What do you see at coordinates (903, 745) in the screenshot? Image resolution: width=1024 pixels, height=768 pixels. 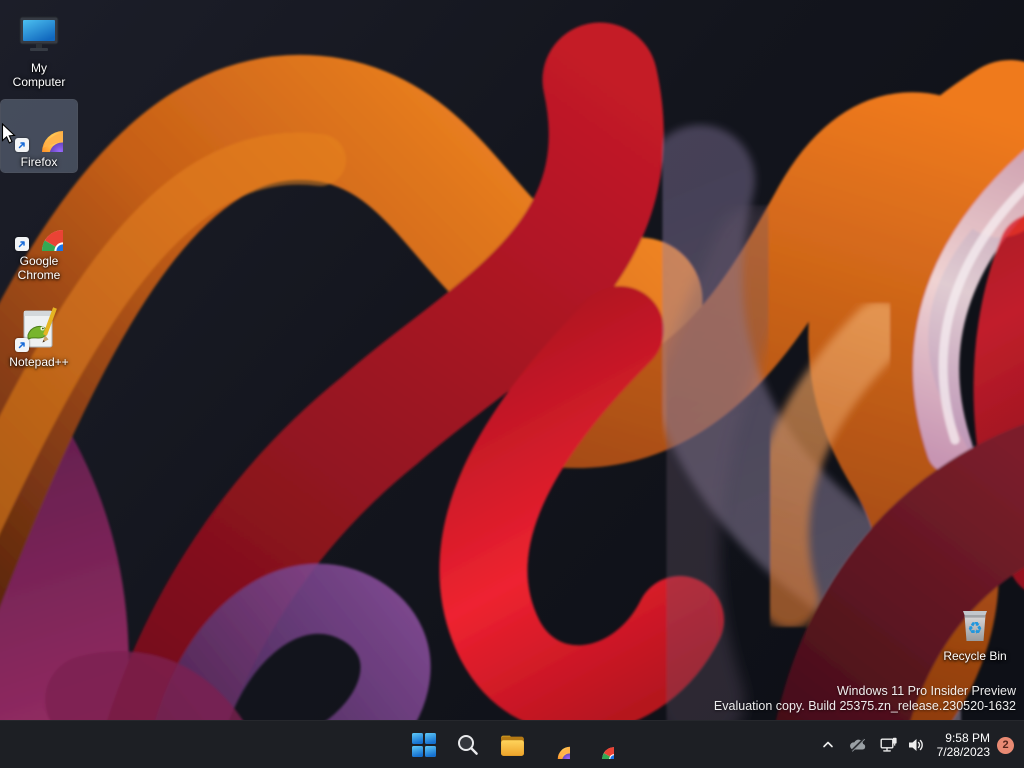 I see `quick-settings-button` at bounding box center [903, 745].